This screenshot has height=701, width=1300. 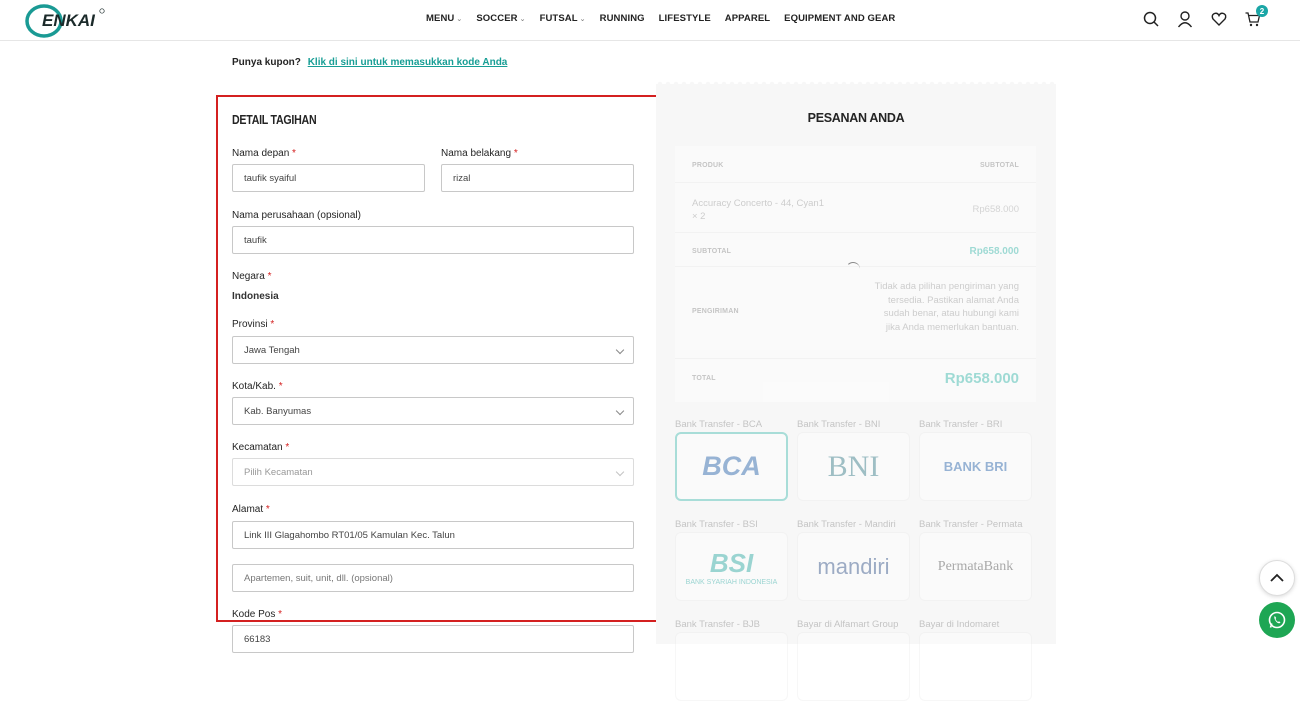 I want to click on payment-option-alfamart, so click(x=853, y=666).